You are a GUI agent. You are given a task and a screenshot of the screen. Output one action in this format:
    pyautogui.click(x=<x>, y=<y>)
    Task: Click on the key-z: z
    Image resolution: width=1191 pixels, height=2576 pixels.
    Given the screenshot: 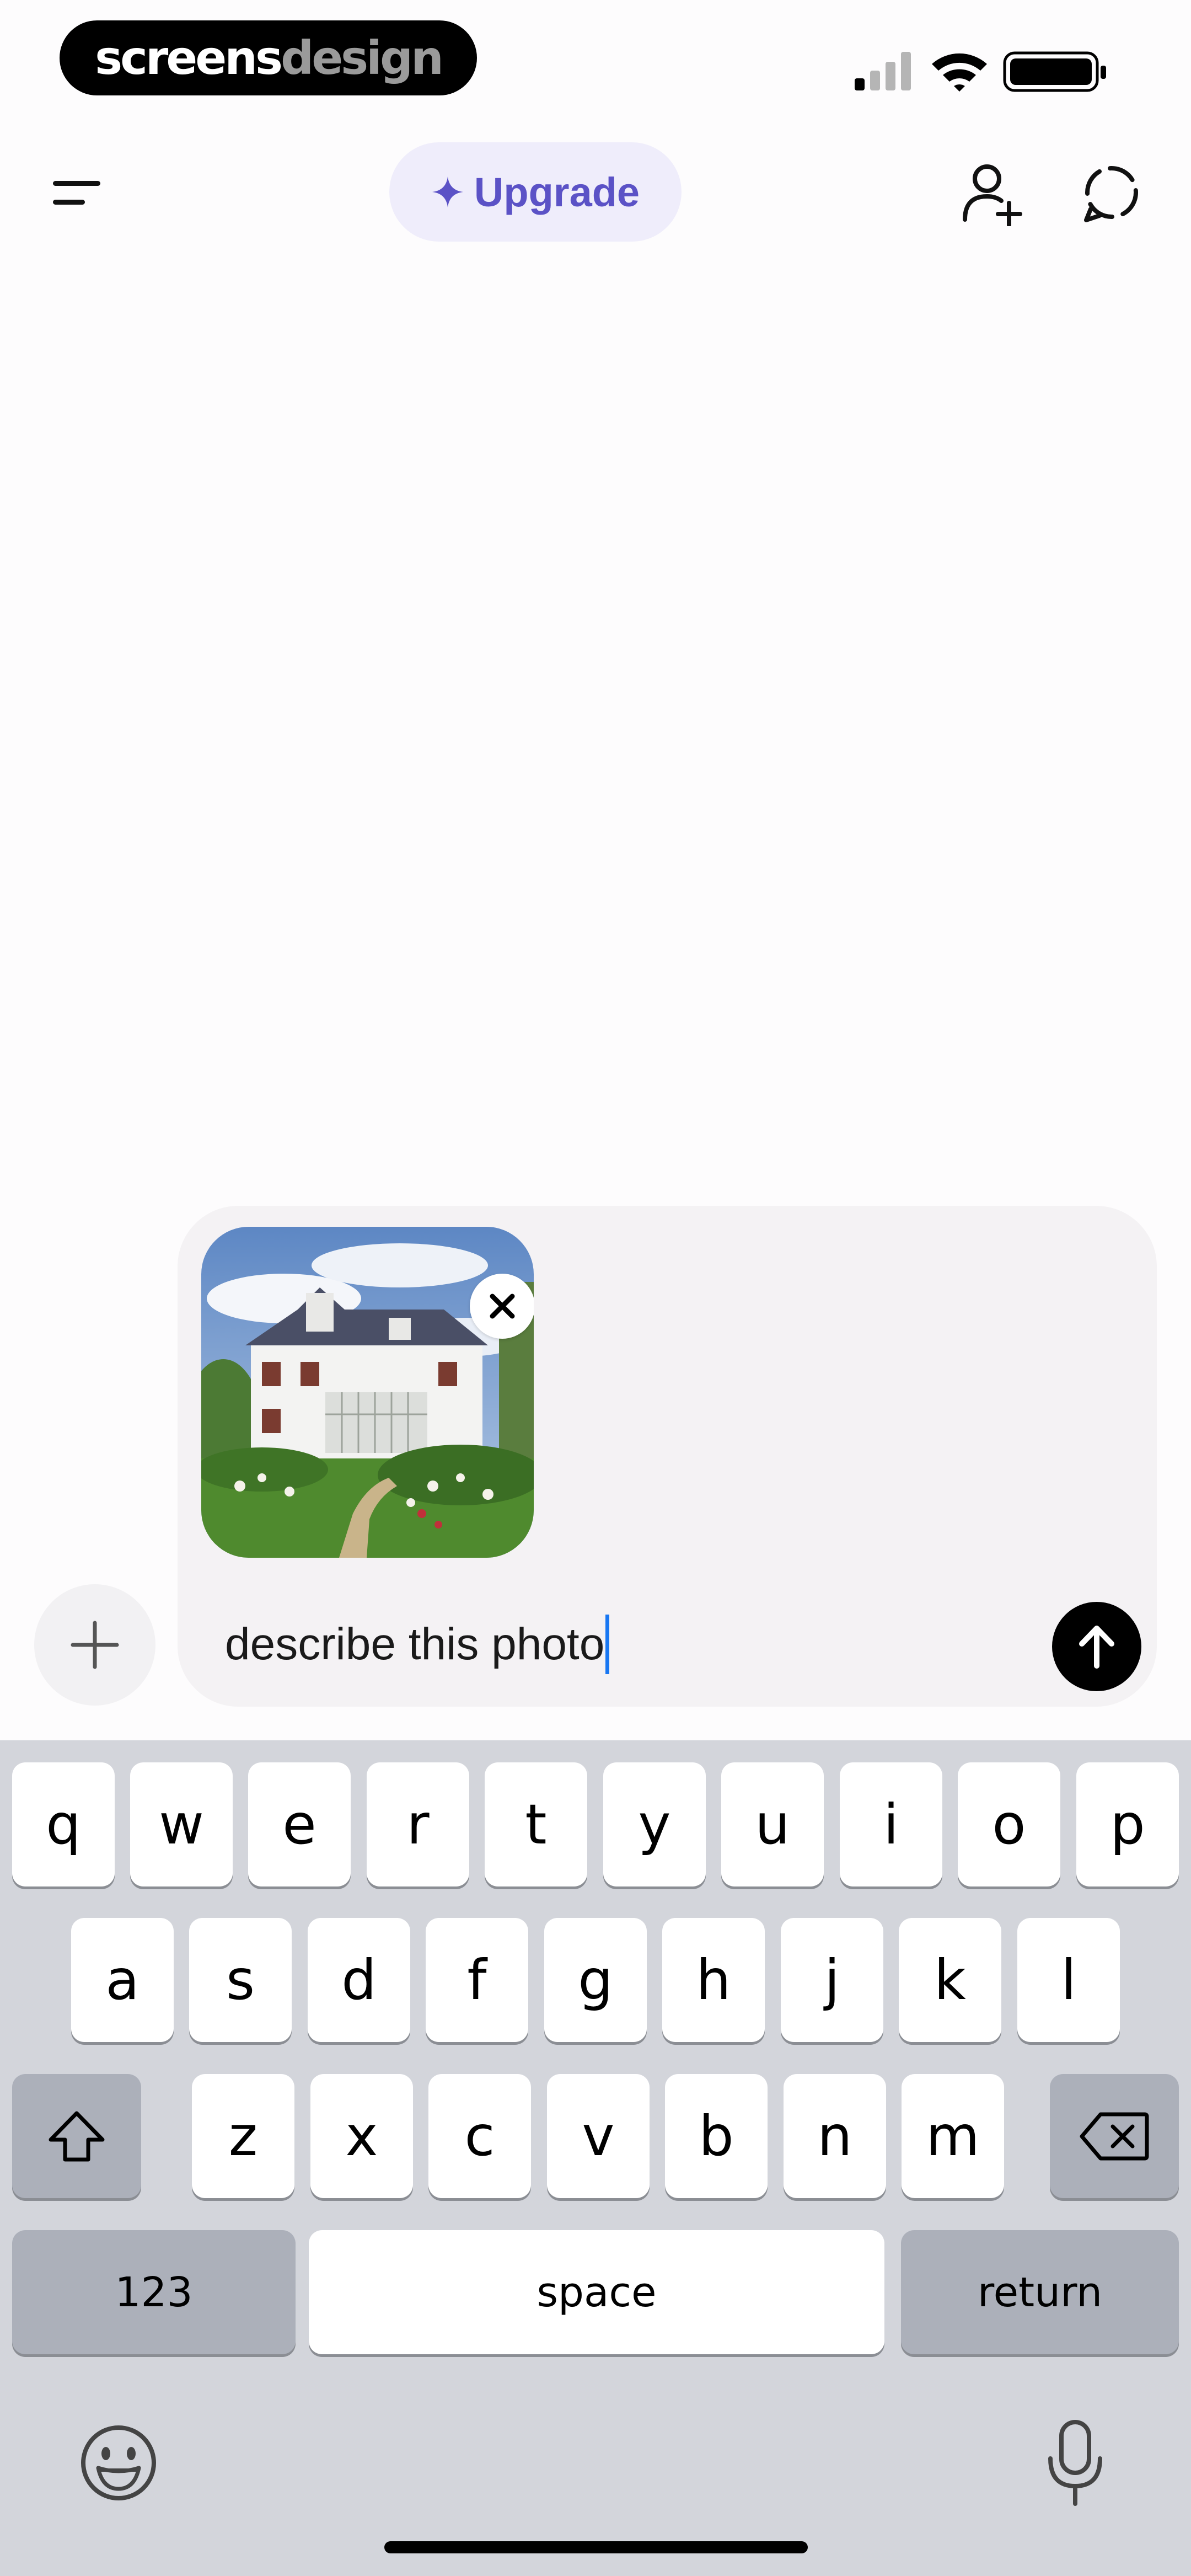 What is the action you would take?
    pyautogui.click(x=243, y=2136)
    